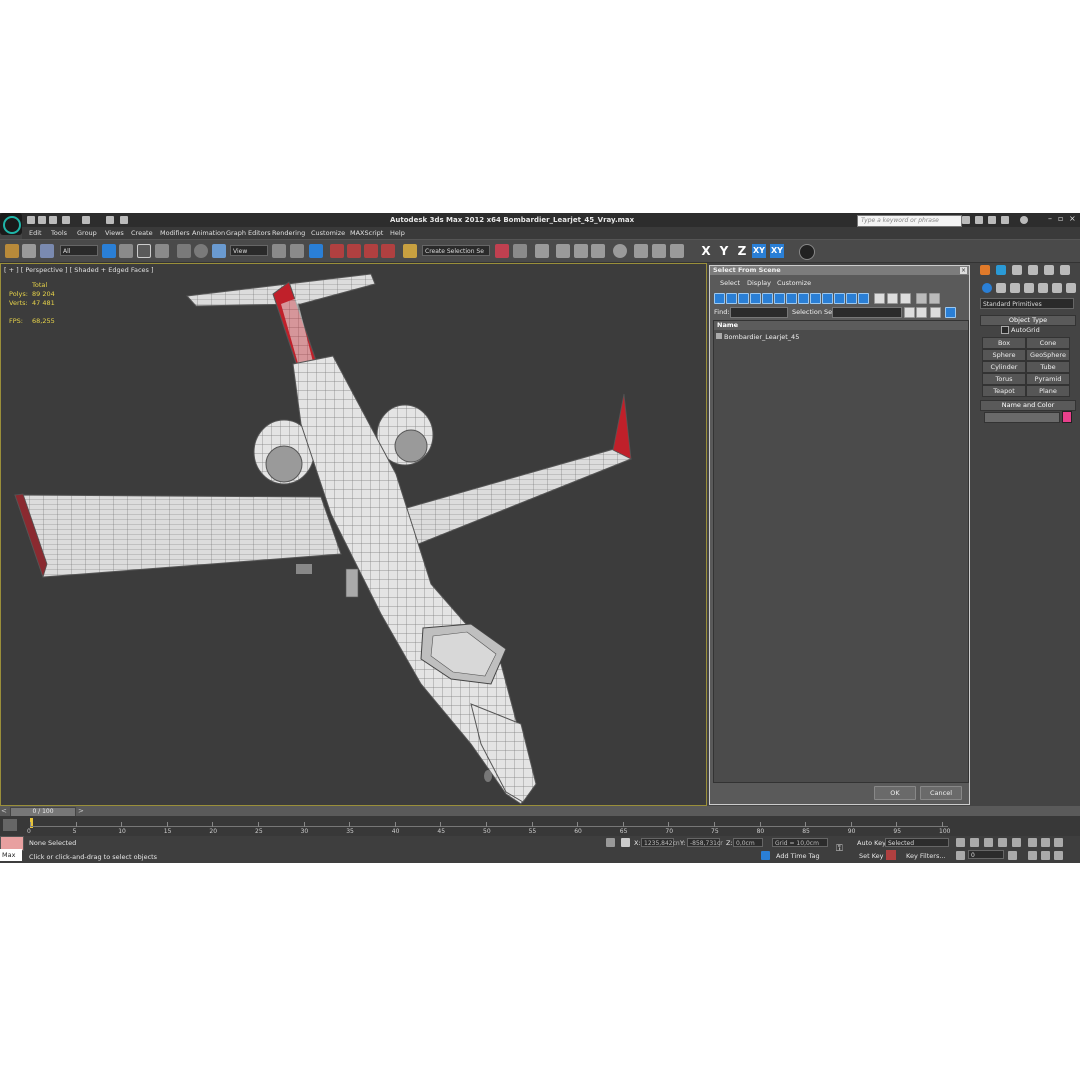  I want to click on utilities-tab-icon, so click(1065, 270).